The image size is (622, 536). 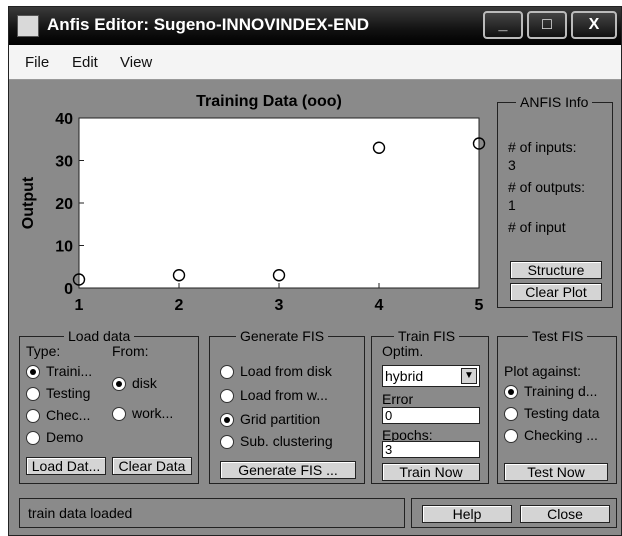 I want to click on close-window-button: X, so click(x=594, y=25).